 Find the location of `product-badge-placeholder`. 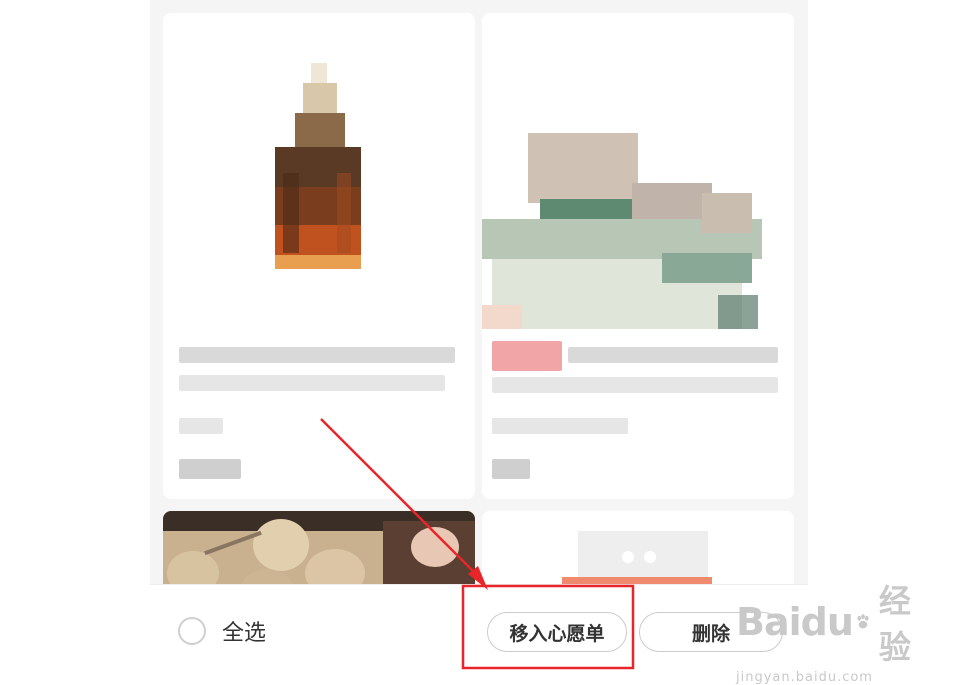

product-badge-placeholder is located at coordinates (527, 356).